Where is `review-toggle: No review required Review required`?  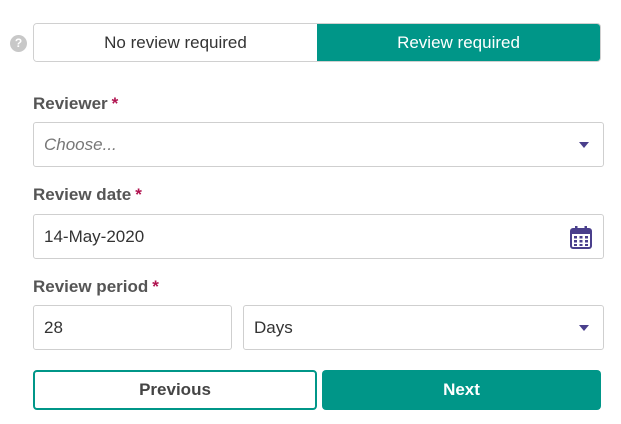
review-toggle: No review required Review required is located at coordinates (317, 42).